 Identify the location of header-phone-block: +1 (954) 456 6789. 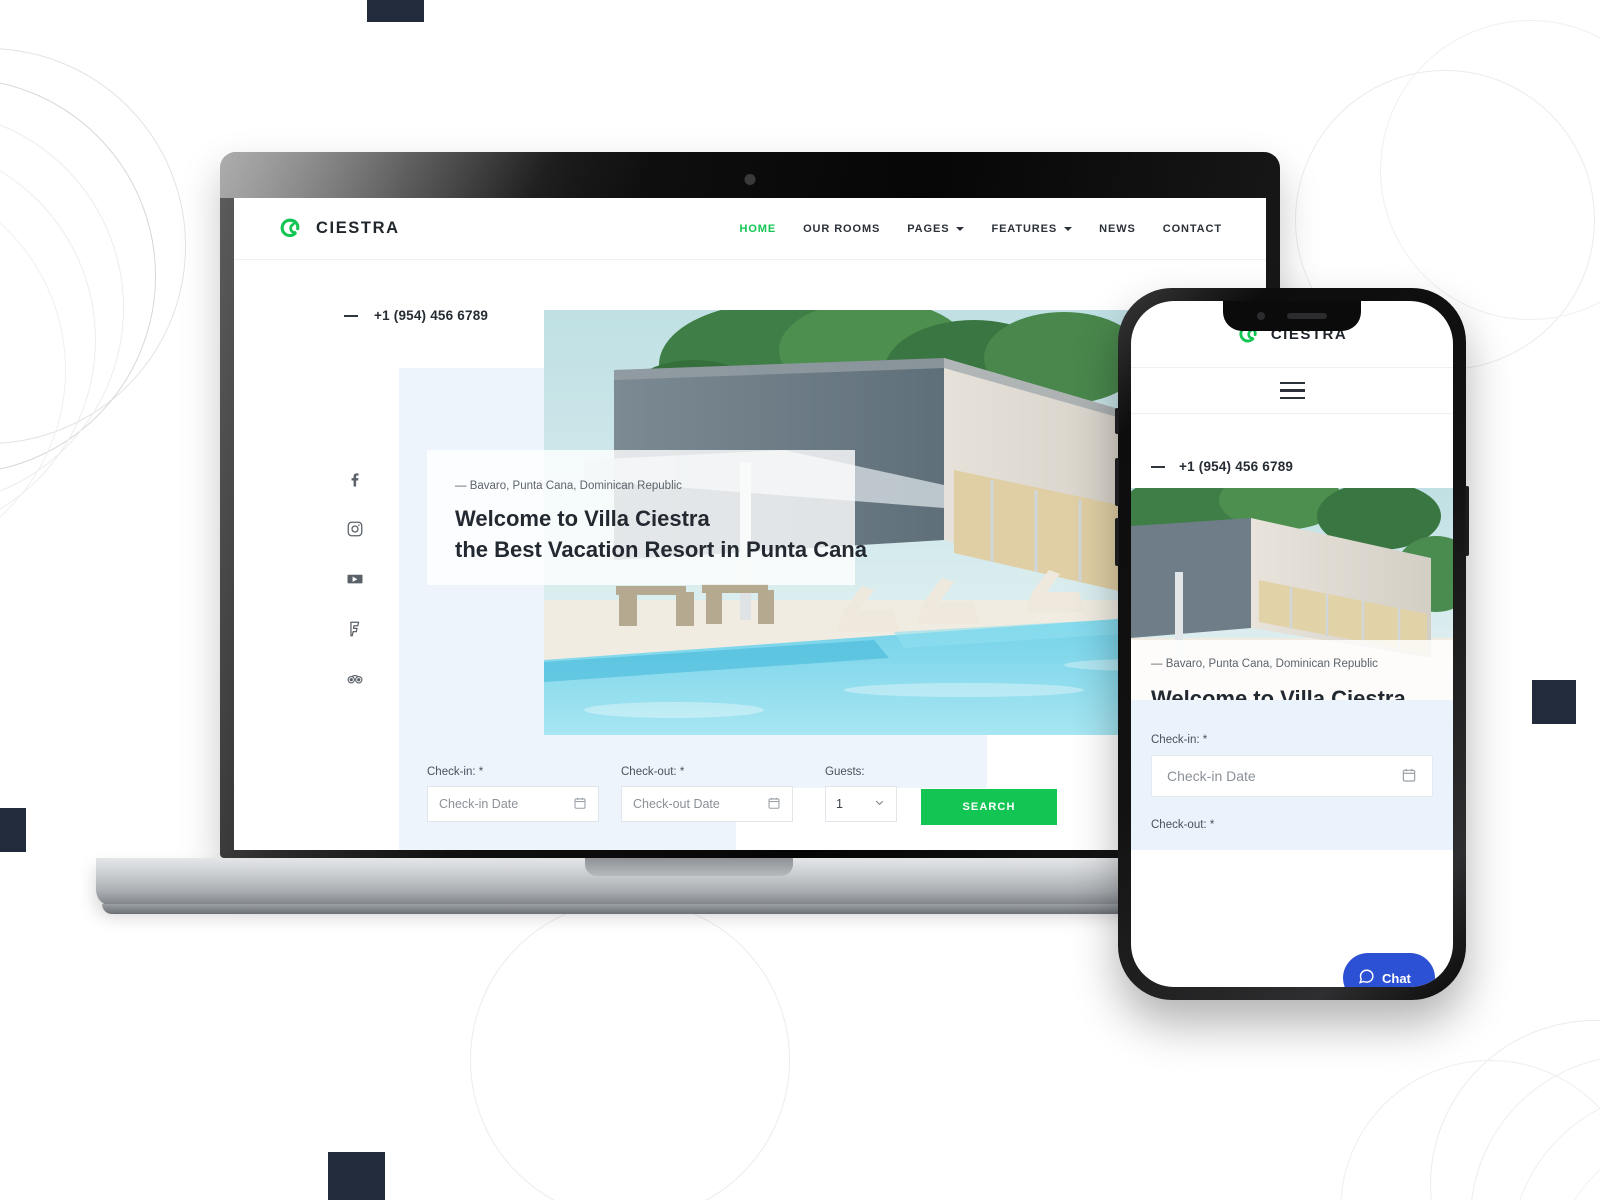
(416, 315).